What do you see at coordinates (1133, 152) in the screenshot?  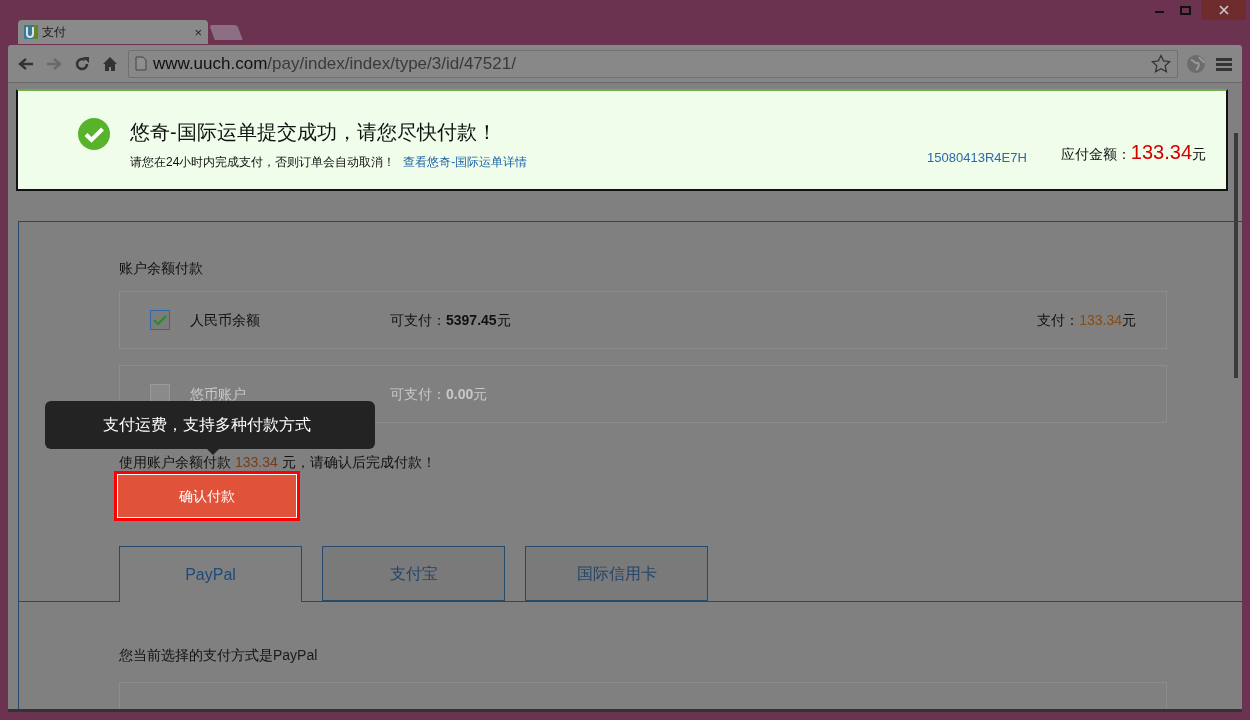 I see `amount-due: 应付金额：133.34元` at bounding box center [1133, 152].